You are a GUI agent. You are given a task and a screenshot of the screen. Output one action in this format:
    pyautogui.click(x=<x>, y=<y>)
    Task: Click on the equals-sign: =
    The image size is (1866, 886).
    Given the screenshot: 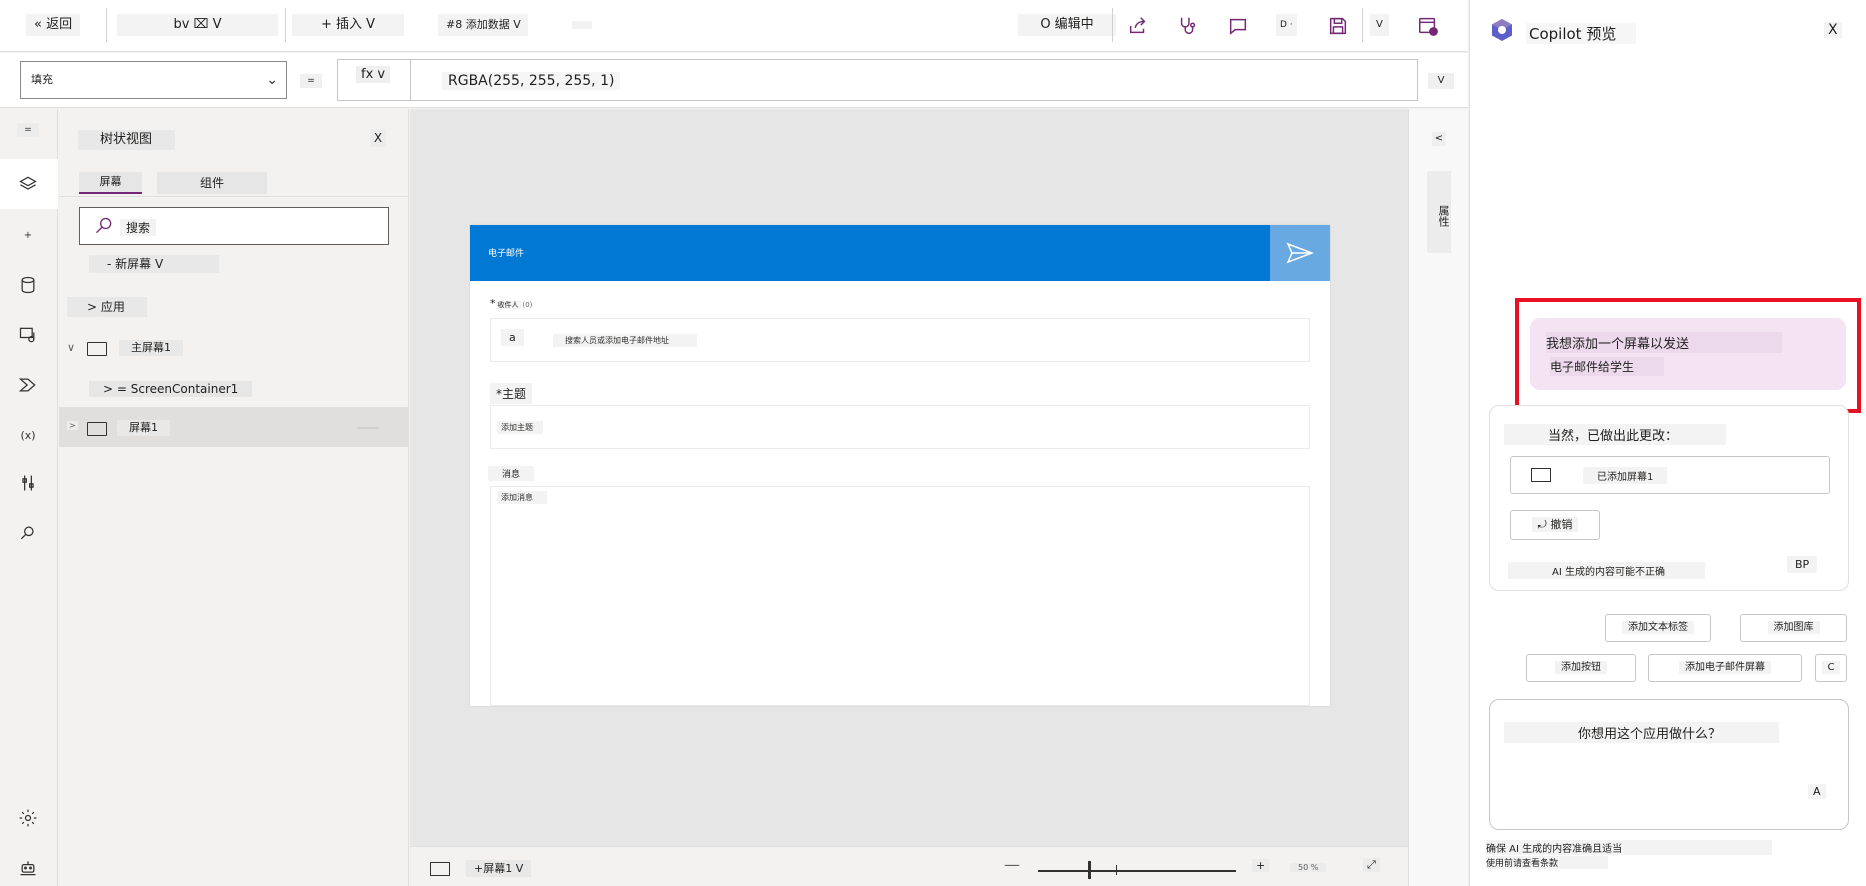 What is the action you would take?
    pyautogui.click(x=311, y=81)
    